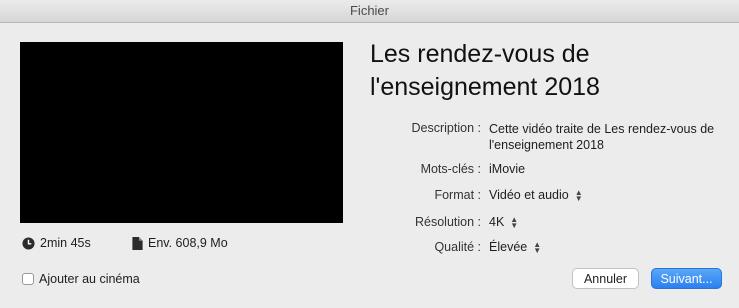 The width and height of the screenshot is (739, 308). I want to click on add-to-theater-checkbox, so click(28, 279).